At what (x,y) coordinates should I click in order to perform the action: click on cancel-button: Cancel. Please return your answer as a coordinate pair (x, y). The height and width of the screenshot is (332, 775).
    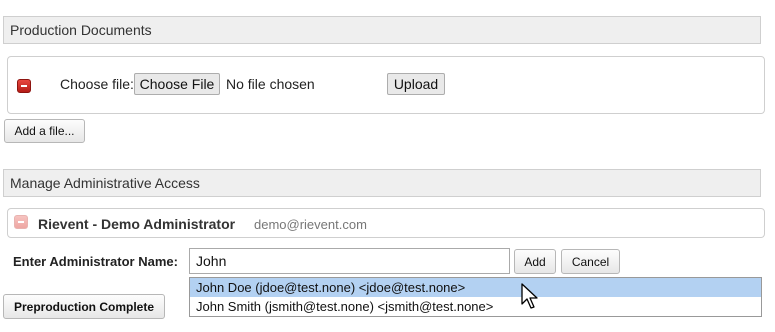
    Looking at the image, I should click on (590, 261).